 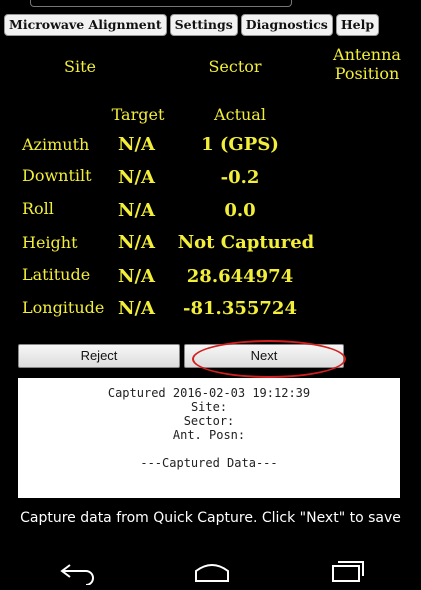 What do you see at coordinates (240, 308) in the screenshot?
I see `longitude-actual: -81.355724` at bounding box center [240, 308].